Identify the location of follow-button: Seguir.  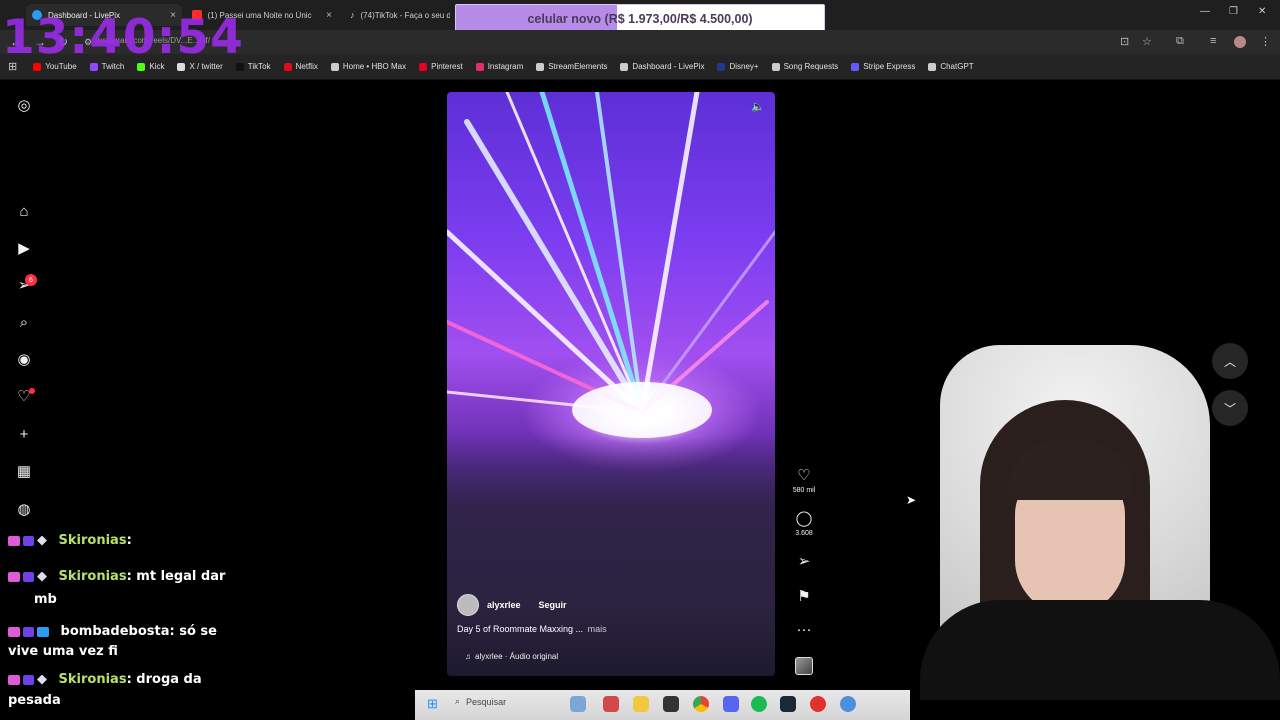
(553, 605).